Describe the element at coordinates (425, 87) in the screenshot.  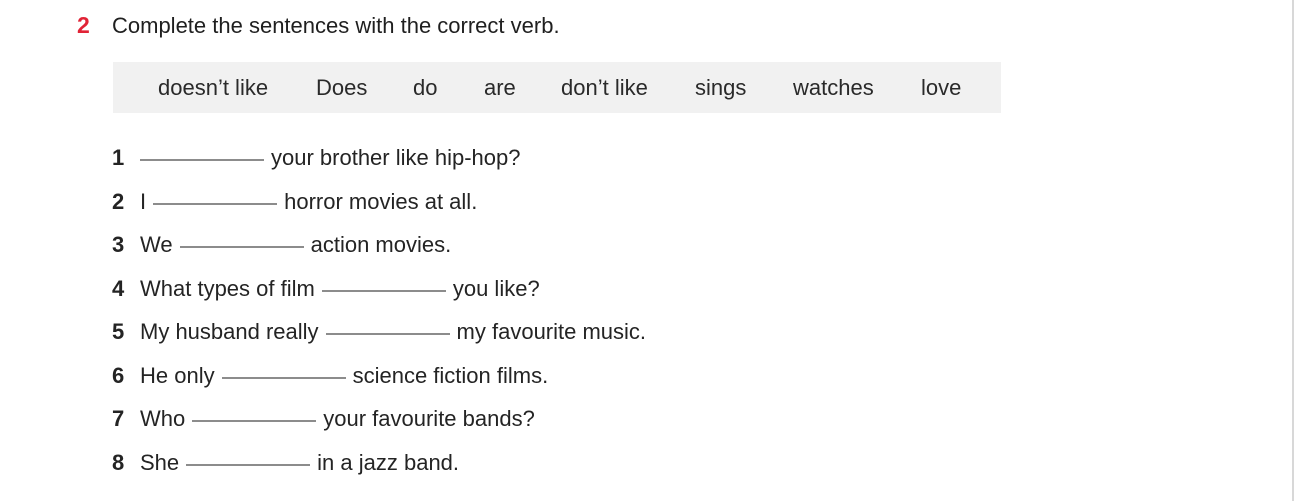
I see `word-bank-item: do` at that location.